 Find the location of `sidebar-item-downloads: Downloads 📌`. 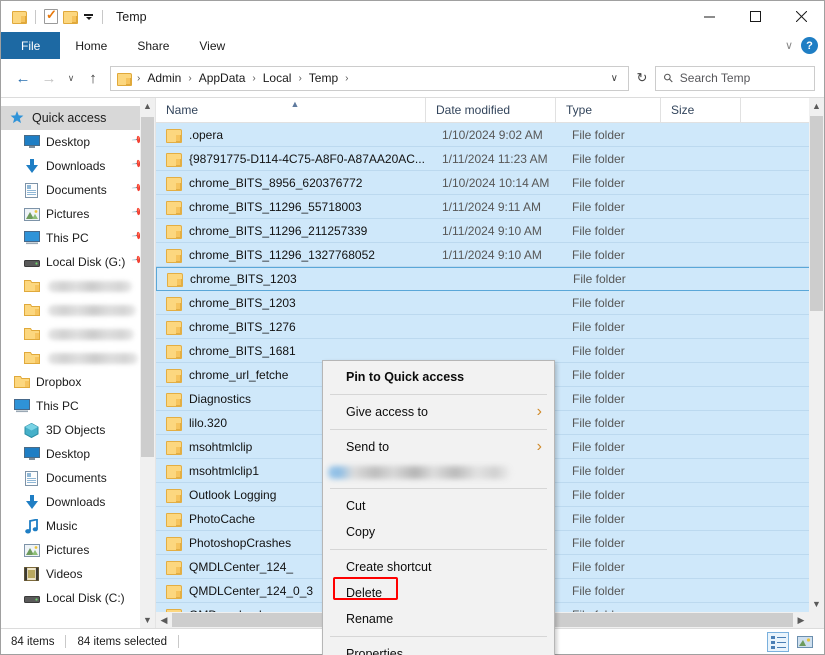

sidebar-item-downloads: Downloads 📌 is located at coordinates (78, 166).